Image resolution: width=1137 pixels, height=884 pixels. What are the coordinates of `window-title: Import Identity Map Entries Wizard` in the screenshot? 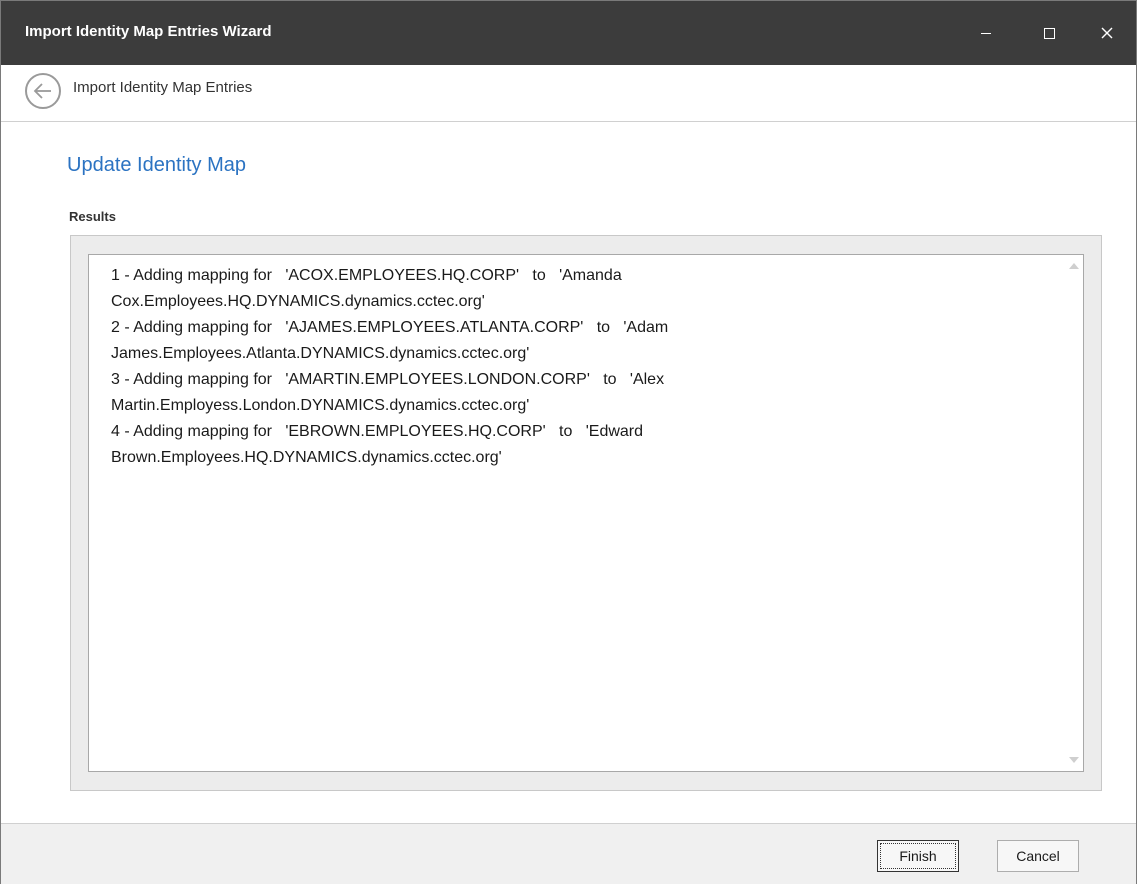 It's located at (148, 31).